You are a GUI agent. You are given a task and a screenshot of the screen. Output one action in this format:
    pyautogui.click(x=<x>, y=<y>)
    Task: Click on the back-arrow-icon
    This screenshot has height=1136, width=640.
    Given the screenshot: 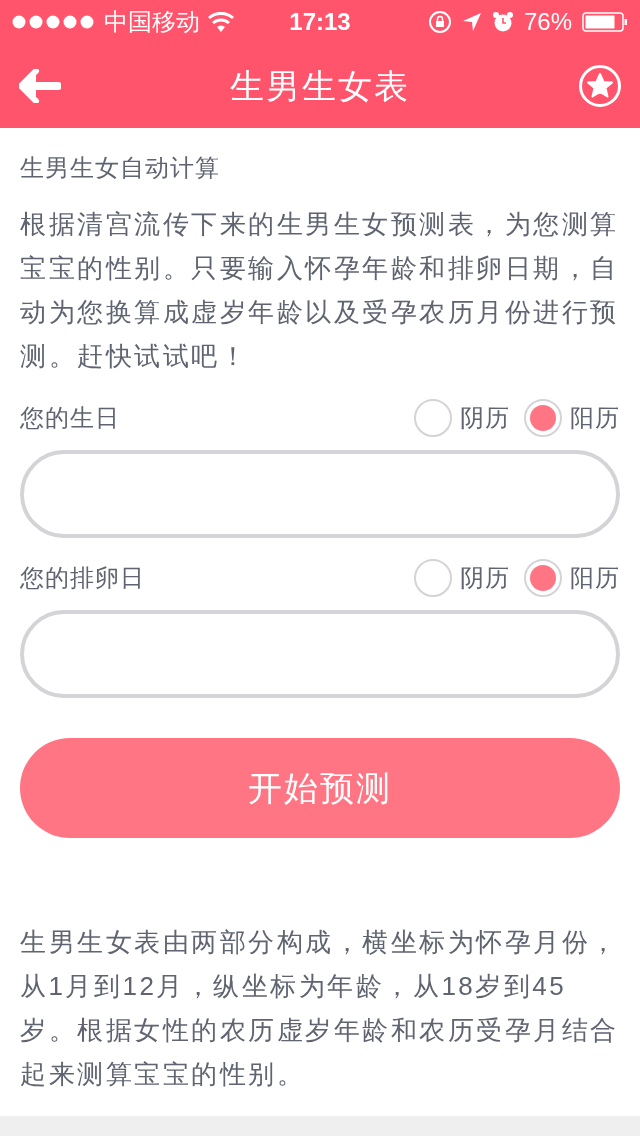 What is the action you would take?
    pyautogui.click(x=40, y=86)
    